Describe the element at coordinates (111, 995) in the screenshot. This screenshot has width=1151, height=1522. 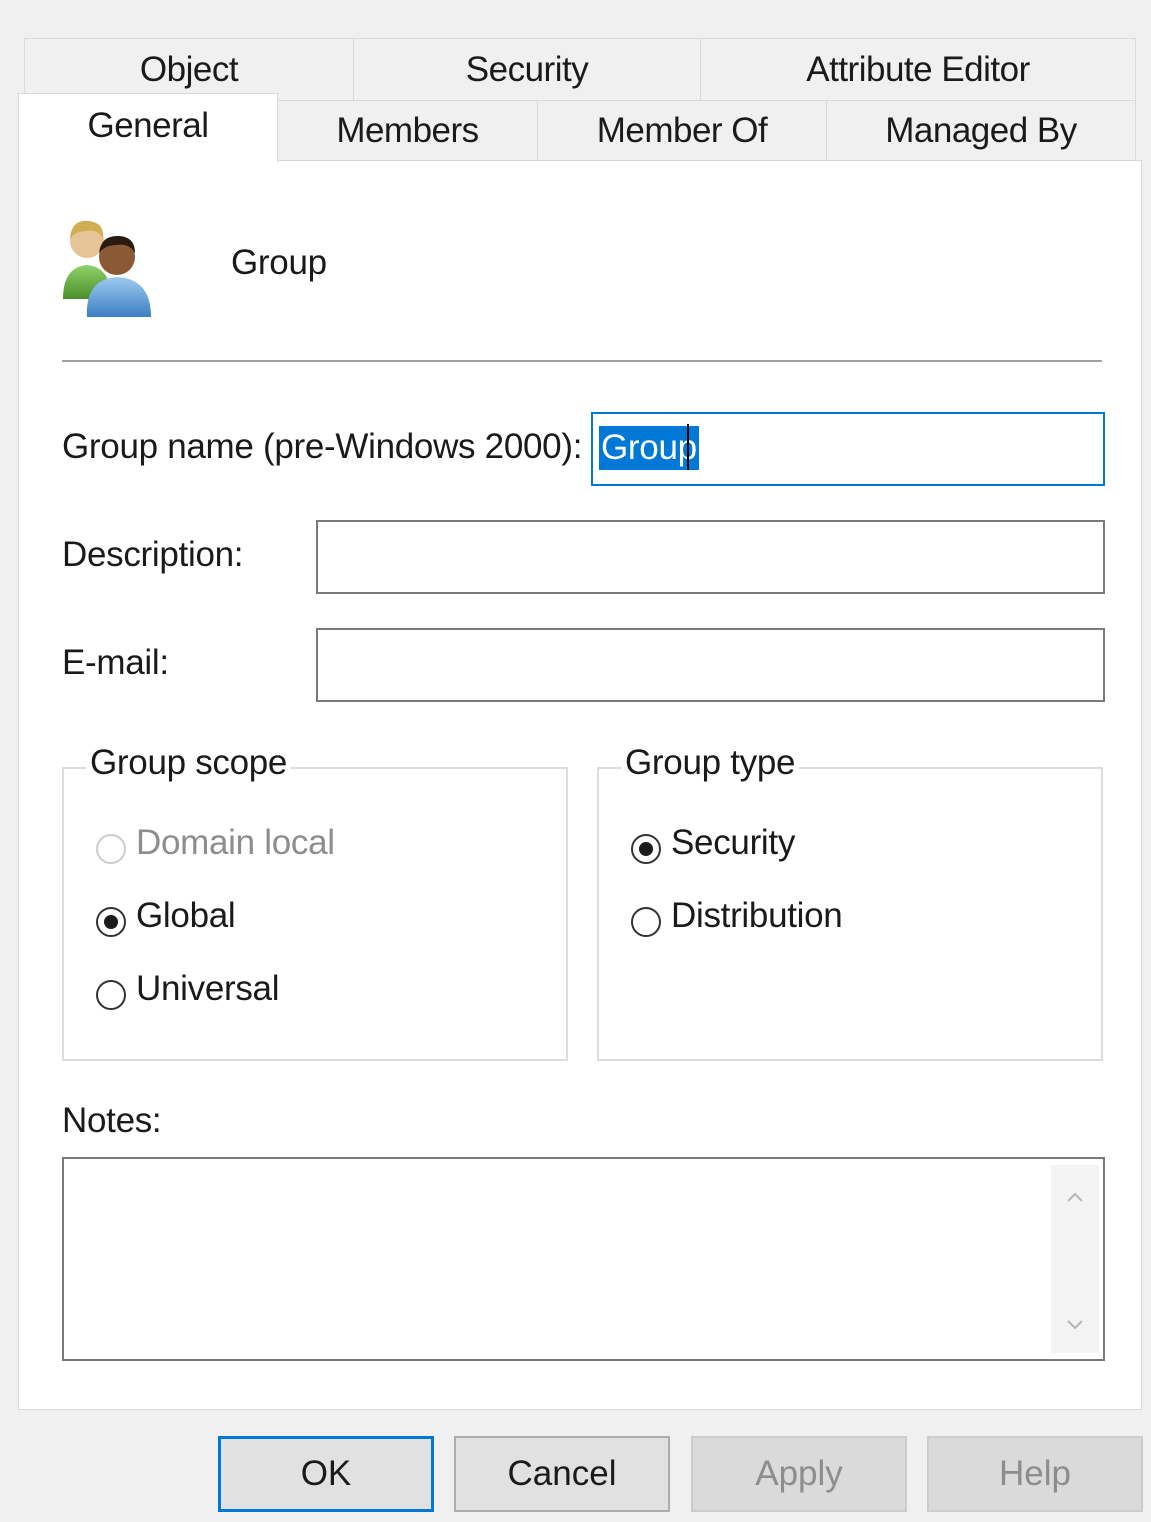
I see `universal-radio` at that location.